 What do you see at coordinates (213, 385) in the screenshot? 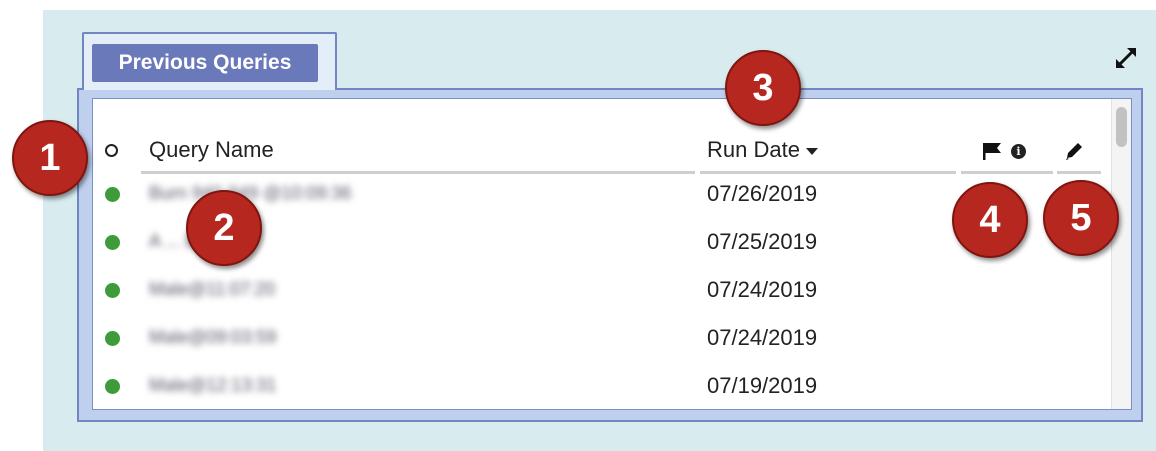
I see `query-name: Male@12:13:31` at bounding box center [213, 385].